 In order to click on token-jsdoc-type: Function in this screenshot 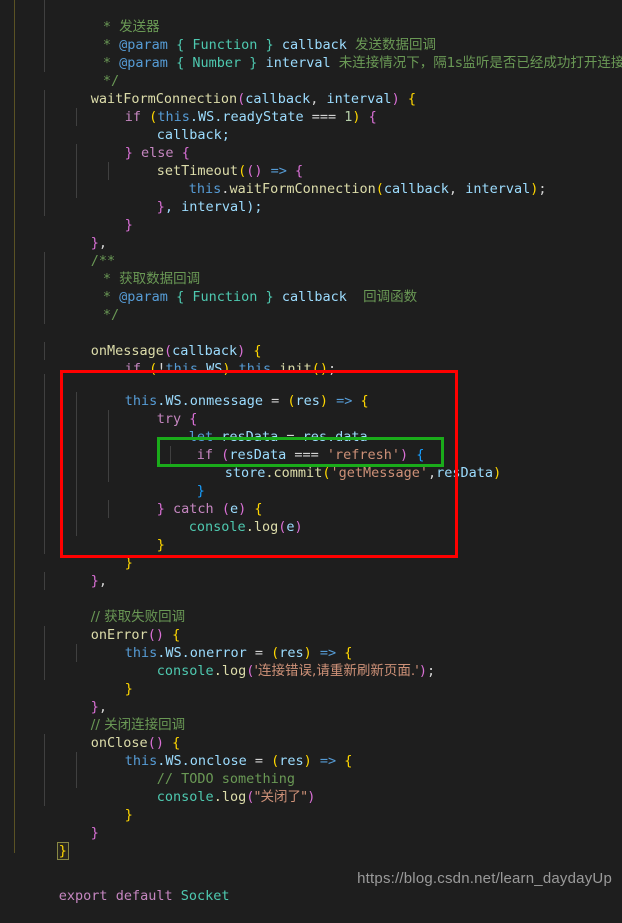, I will do `click(225, 297)`.